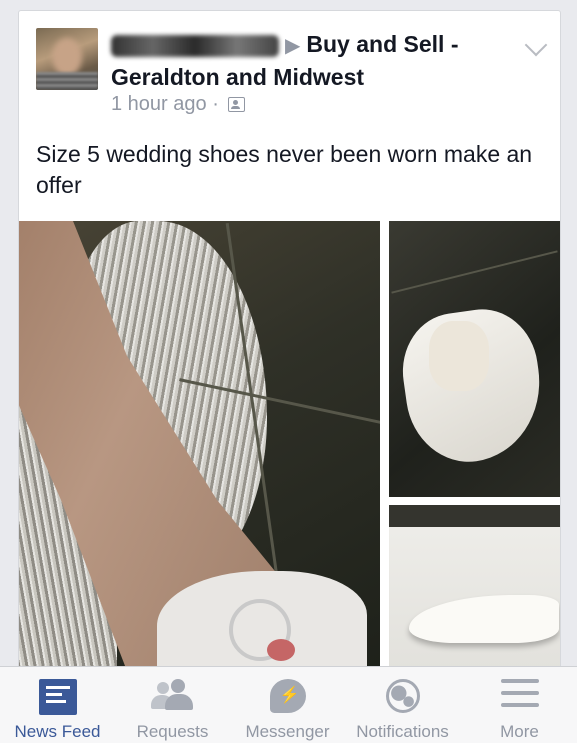 The height and width of the screenshot is (743, 577). What do you see at coordinates (474, 588) in the screenshot?
I see `photo-bottom-right` at bounding box center [474, 588].